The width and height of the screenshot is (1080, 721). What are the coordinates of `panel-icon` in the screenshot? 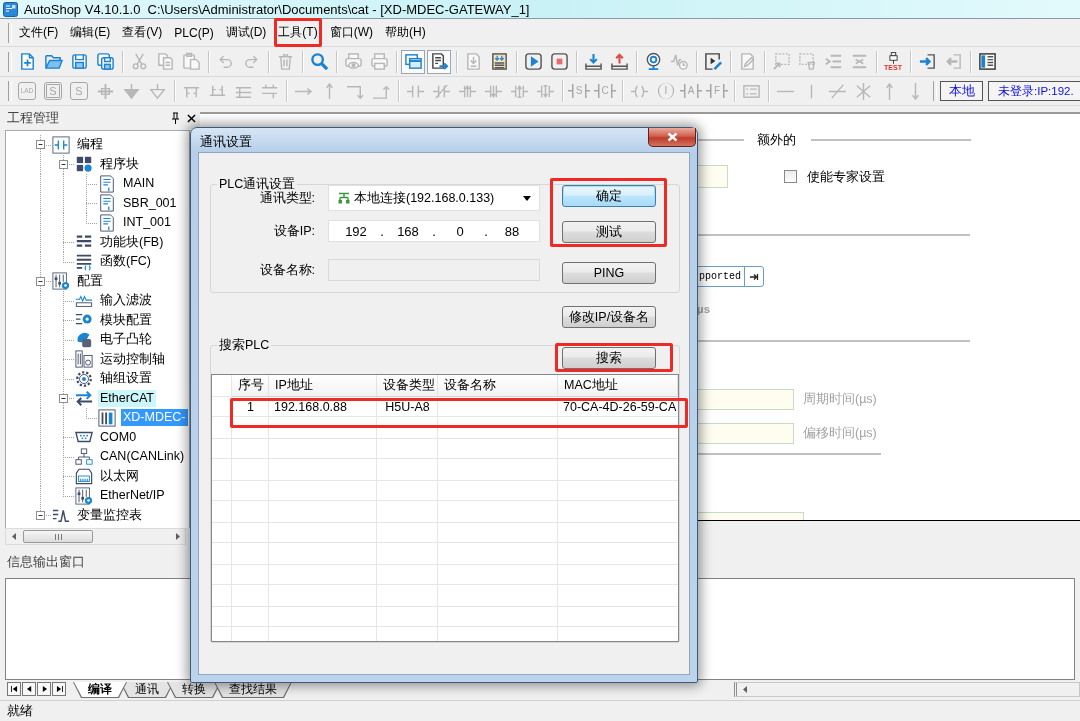 It's located at (987, 61).